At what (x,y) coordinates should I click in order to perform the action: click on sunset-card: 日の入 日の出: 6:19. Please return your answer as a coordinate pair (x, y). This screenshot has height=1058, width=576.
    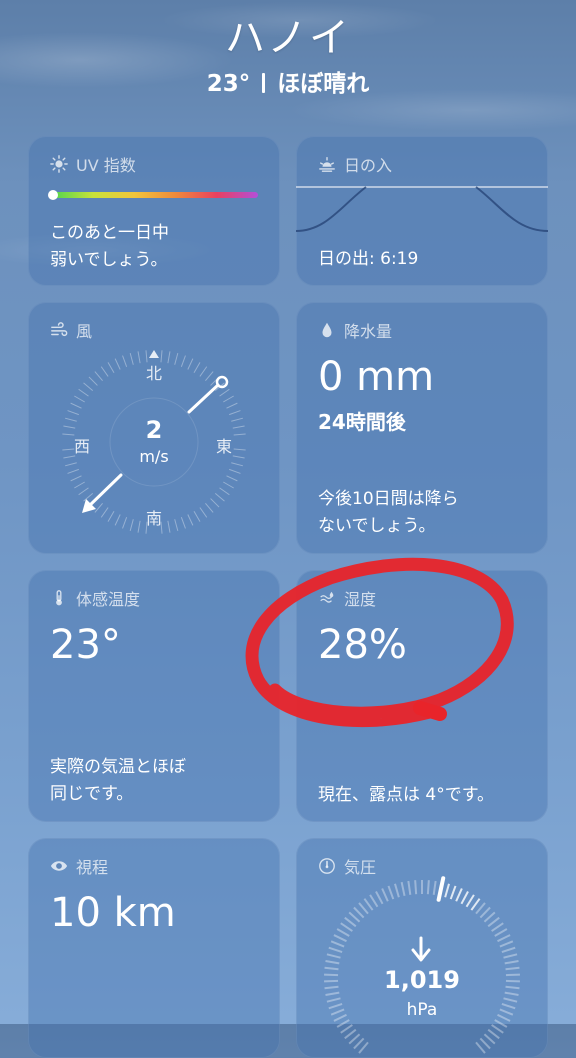
    Looking at the image, I should click on (422, 211).